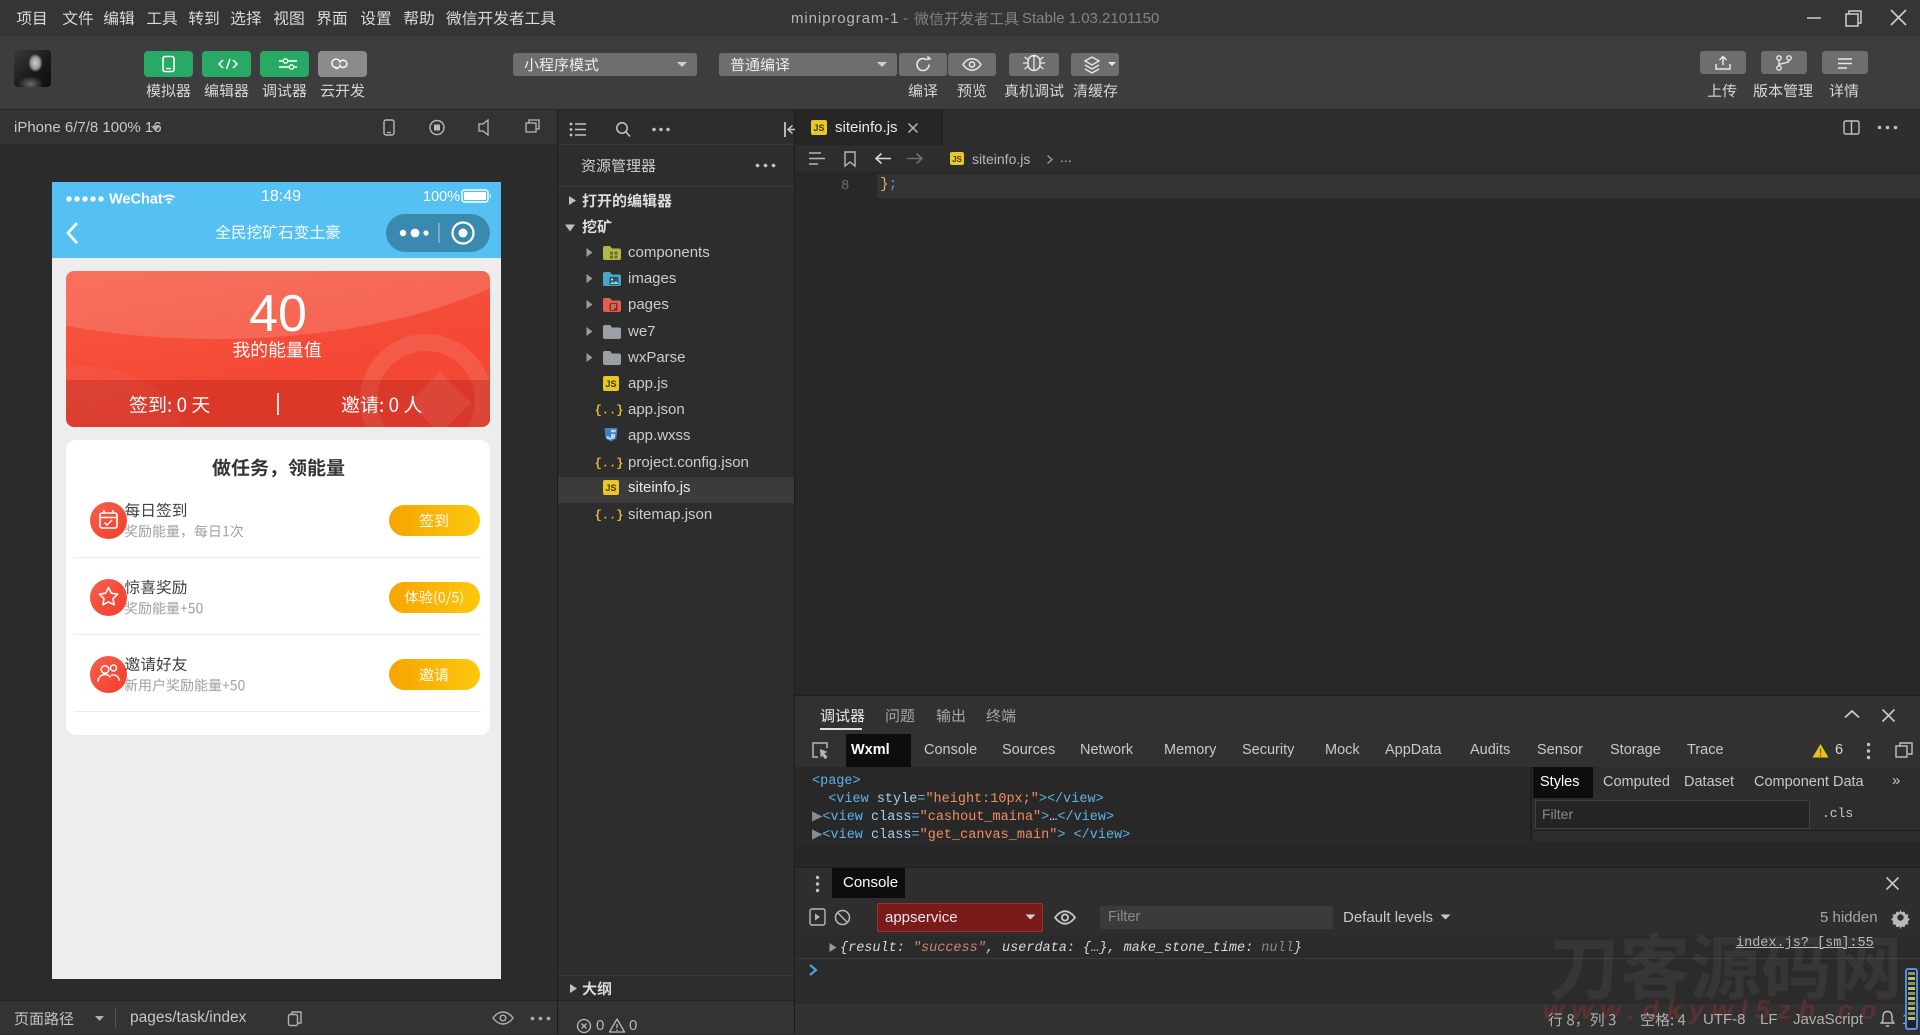  What do you see at coordinates (136, 200) in the screenshot?
I see `svg-text: WeChat` at bounding box center [136, 200].